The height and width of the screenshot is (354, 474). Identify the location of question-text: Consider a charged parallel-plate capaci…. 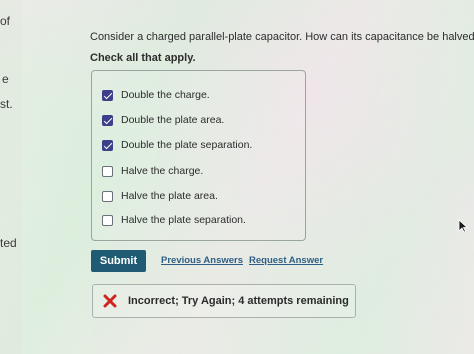
(282, 37).